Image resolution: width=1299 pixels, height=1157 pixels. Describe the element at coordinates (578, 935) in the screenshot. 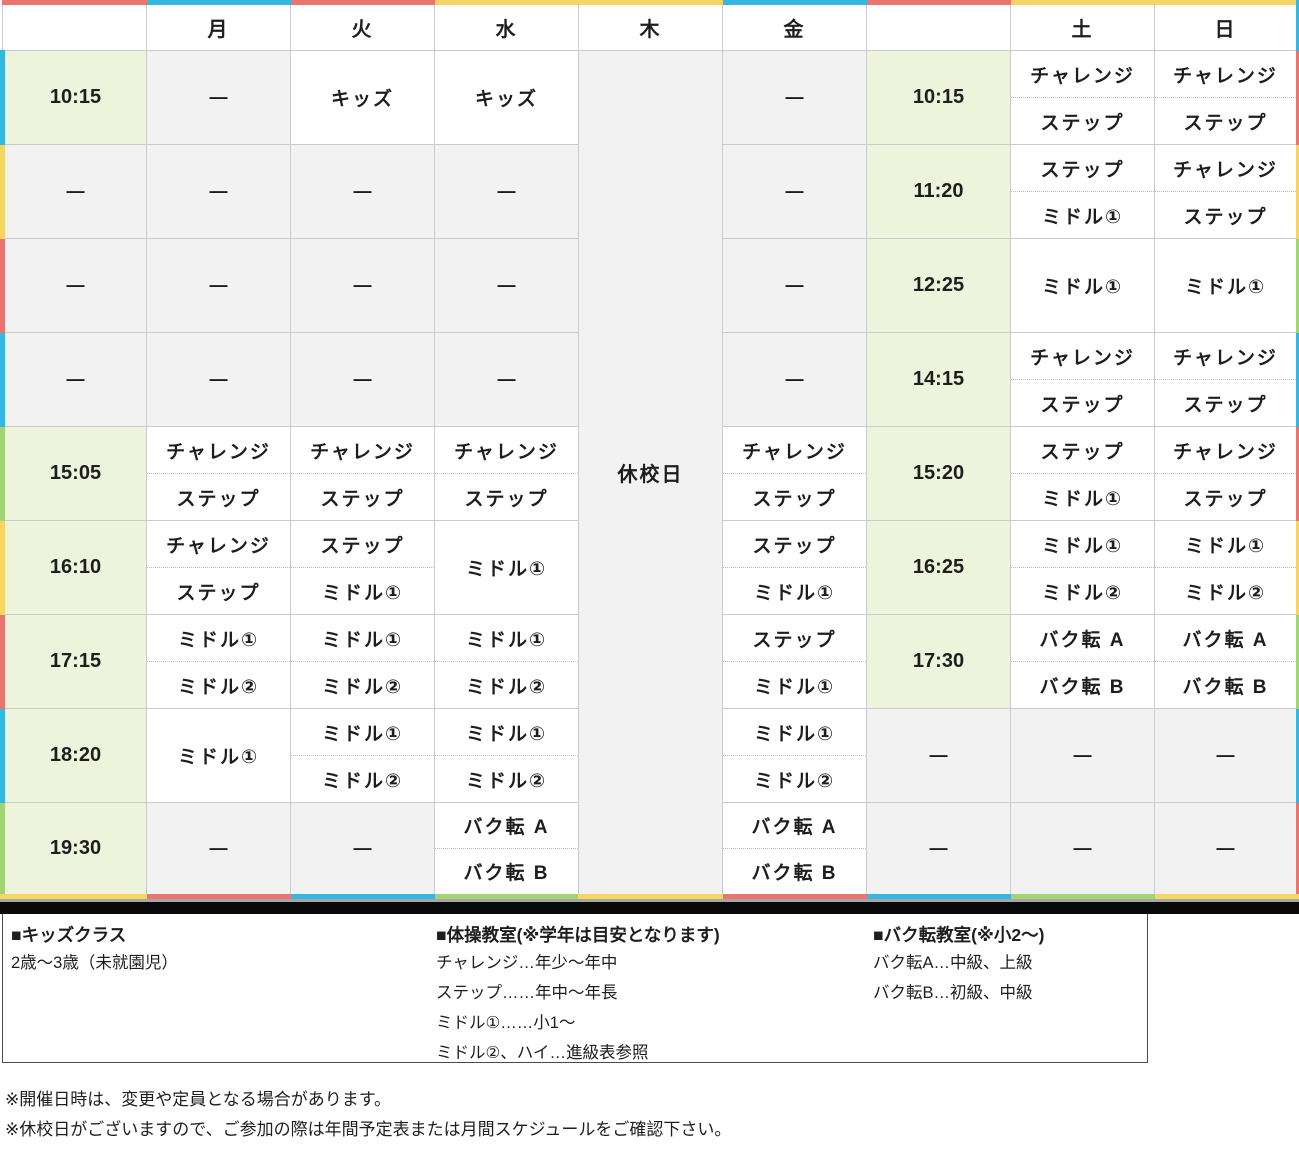

I see `legend-title: ■体操教室(※学年は目安となります)` at that location.